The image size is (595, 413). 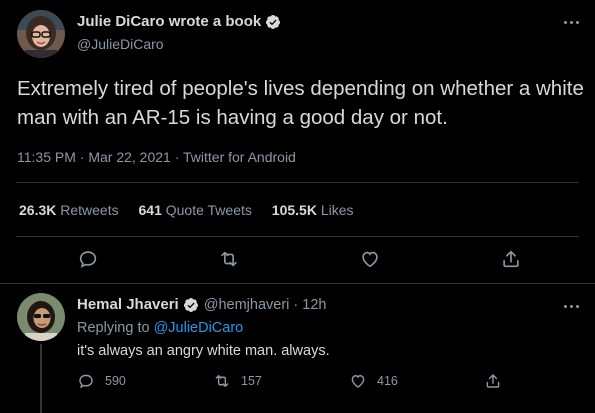 I want to click on quote-tweets-stat: 641 Quote Tweets, so click(x=195, y=210).